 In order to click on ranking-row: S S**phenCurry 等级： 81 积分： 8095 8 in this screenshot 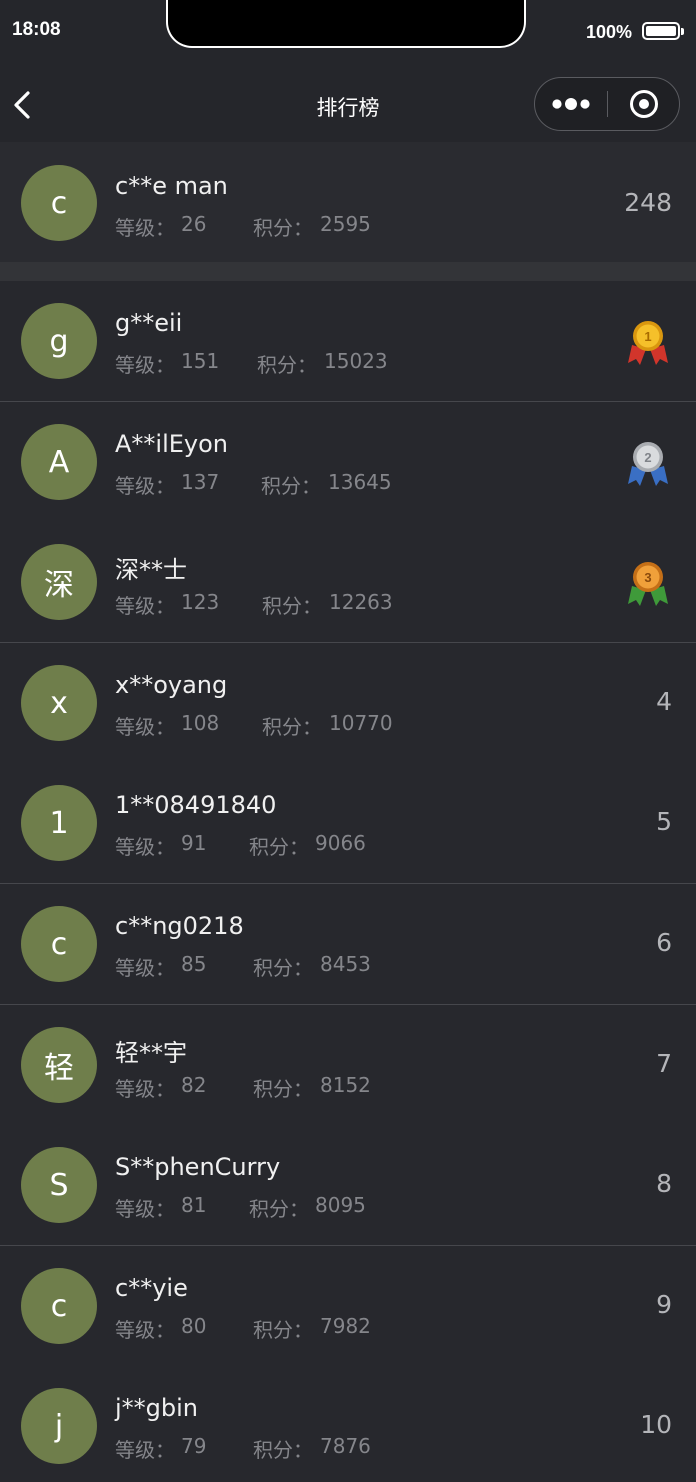, I will do `click(348, 1185)`.